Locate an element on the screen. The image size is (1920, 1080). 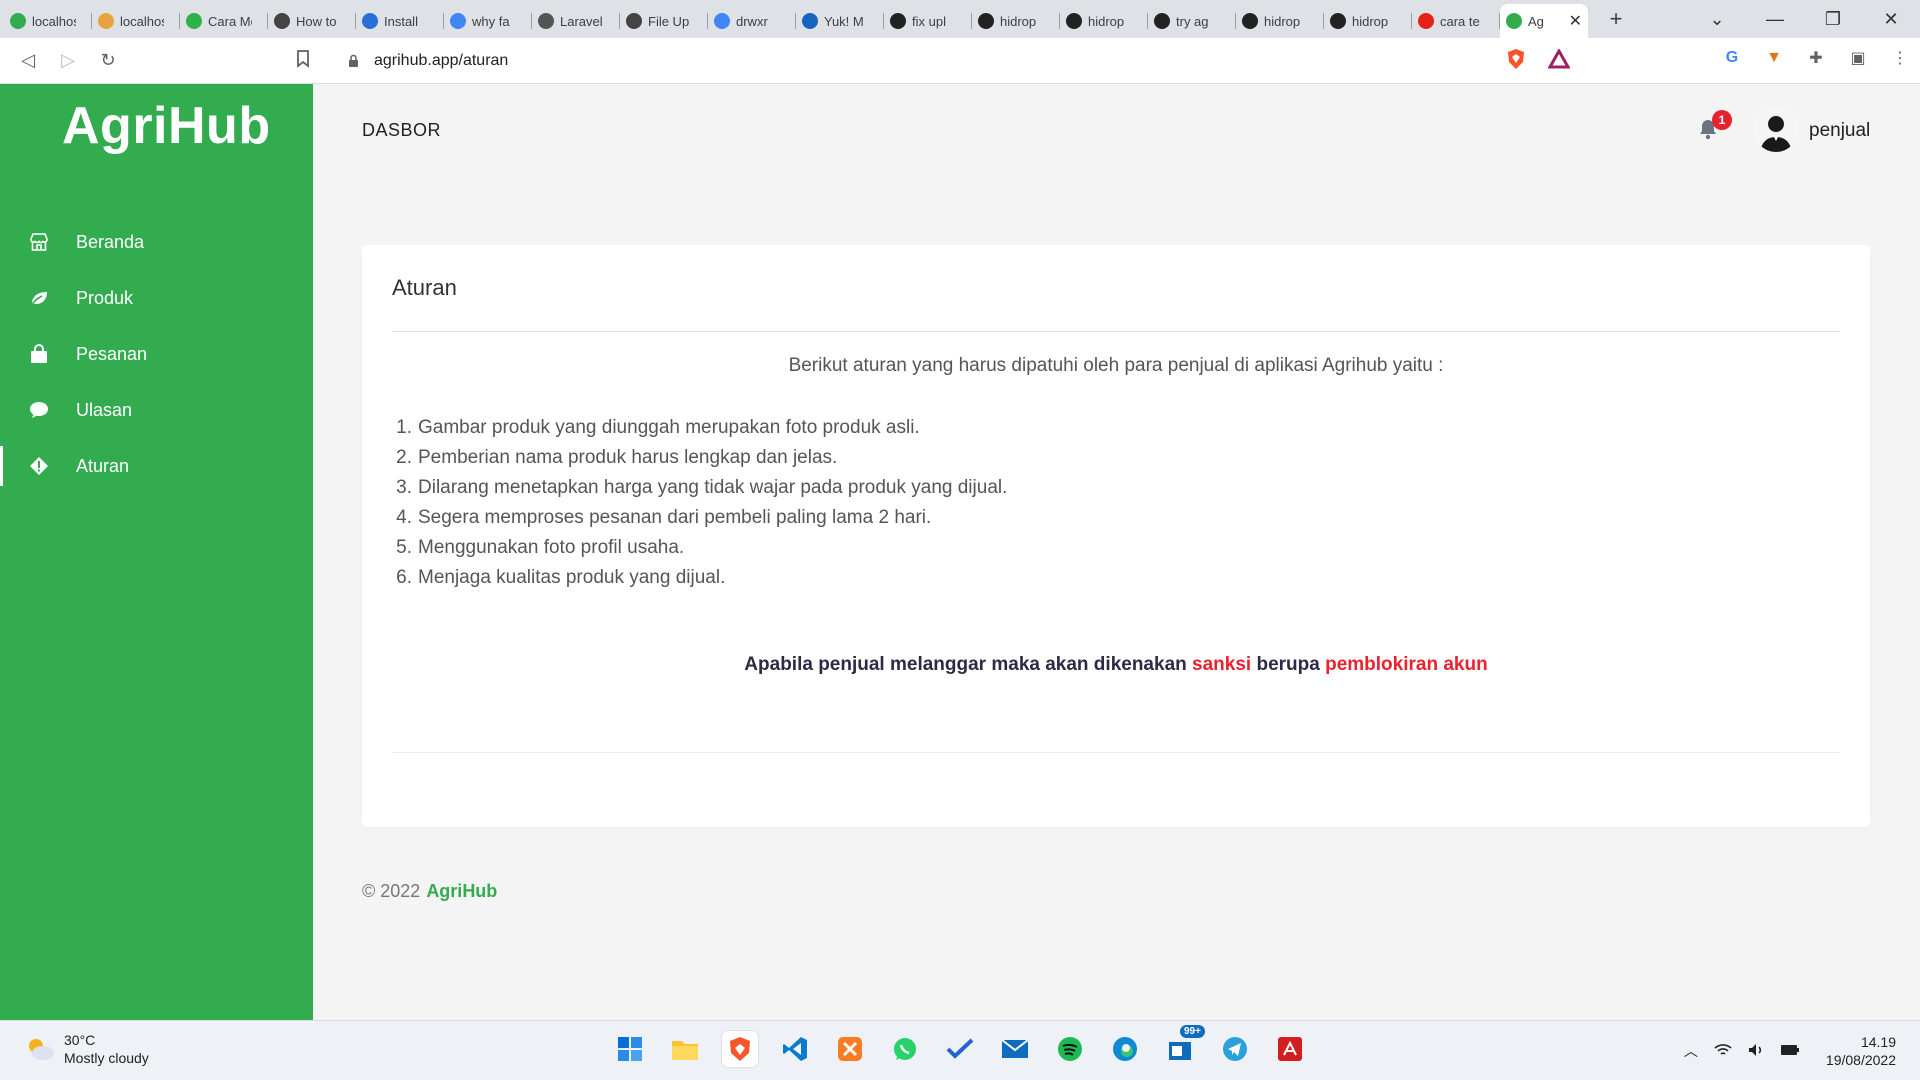
window-controls: ⌄ — ❐ ✕ is located at coordinates (1804, 19).